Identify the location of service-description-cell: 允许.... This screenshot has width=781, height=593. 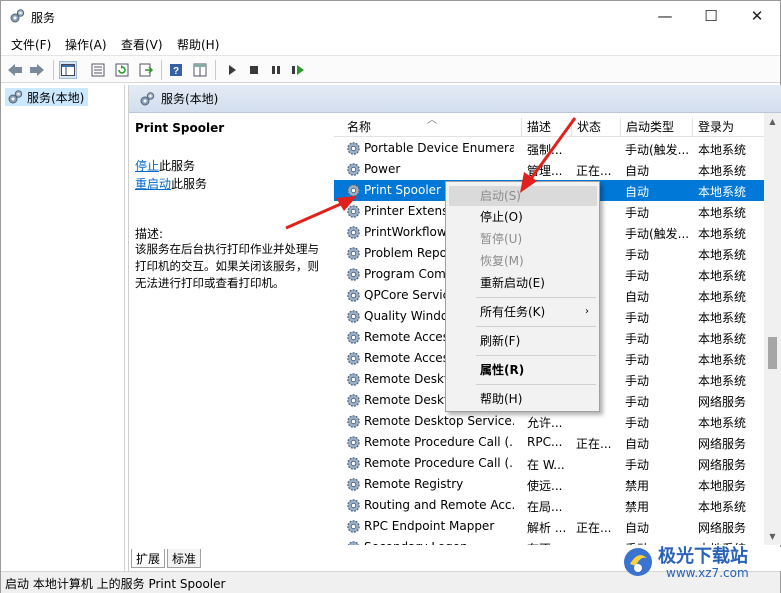
(545, 423).